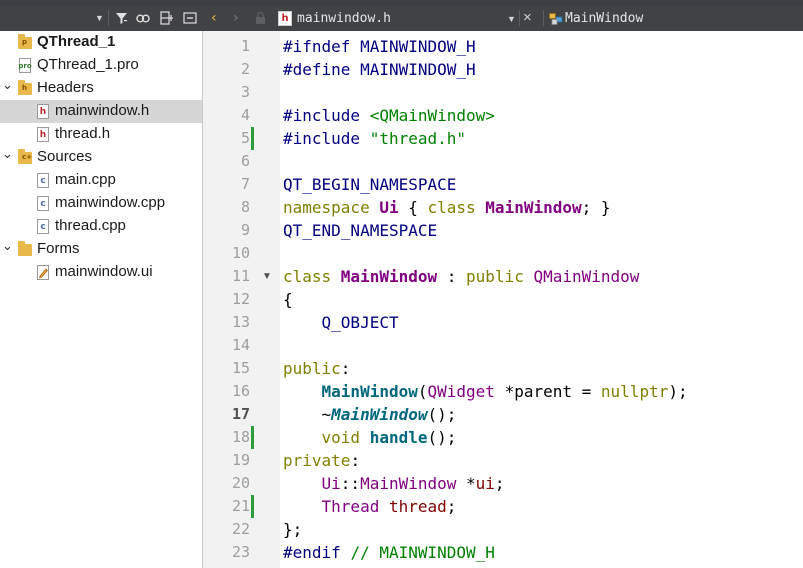  I want to click on line-number: 12, so click(240, 299).